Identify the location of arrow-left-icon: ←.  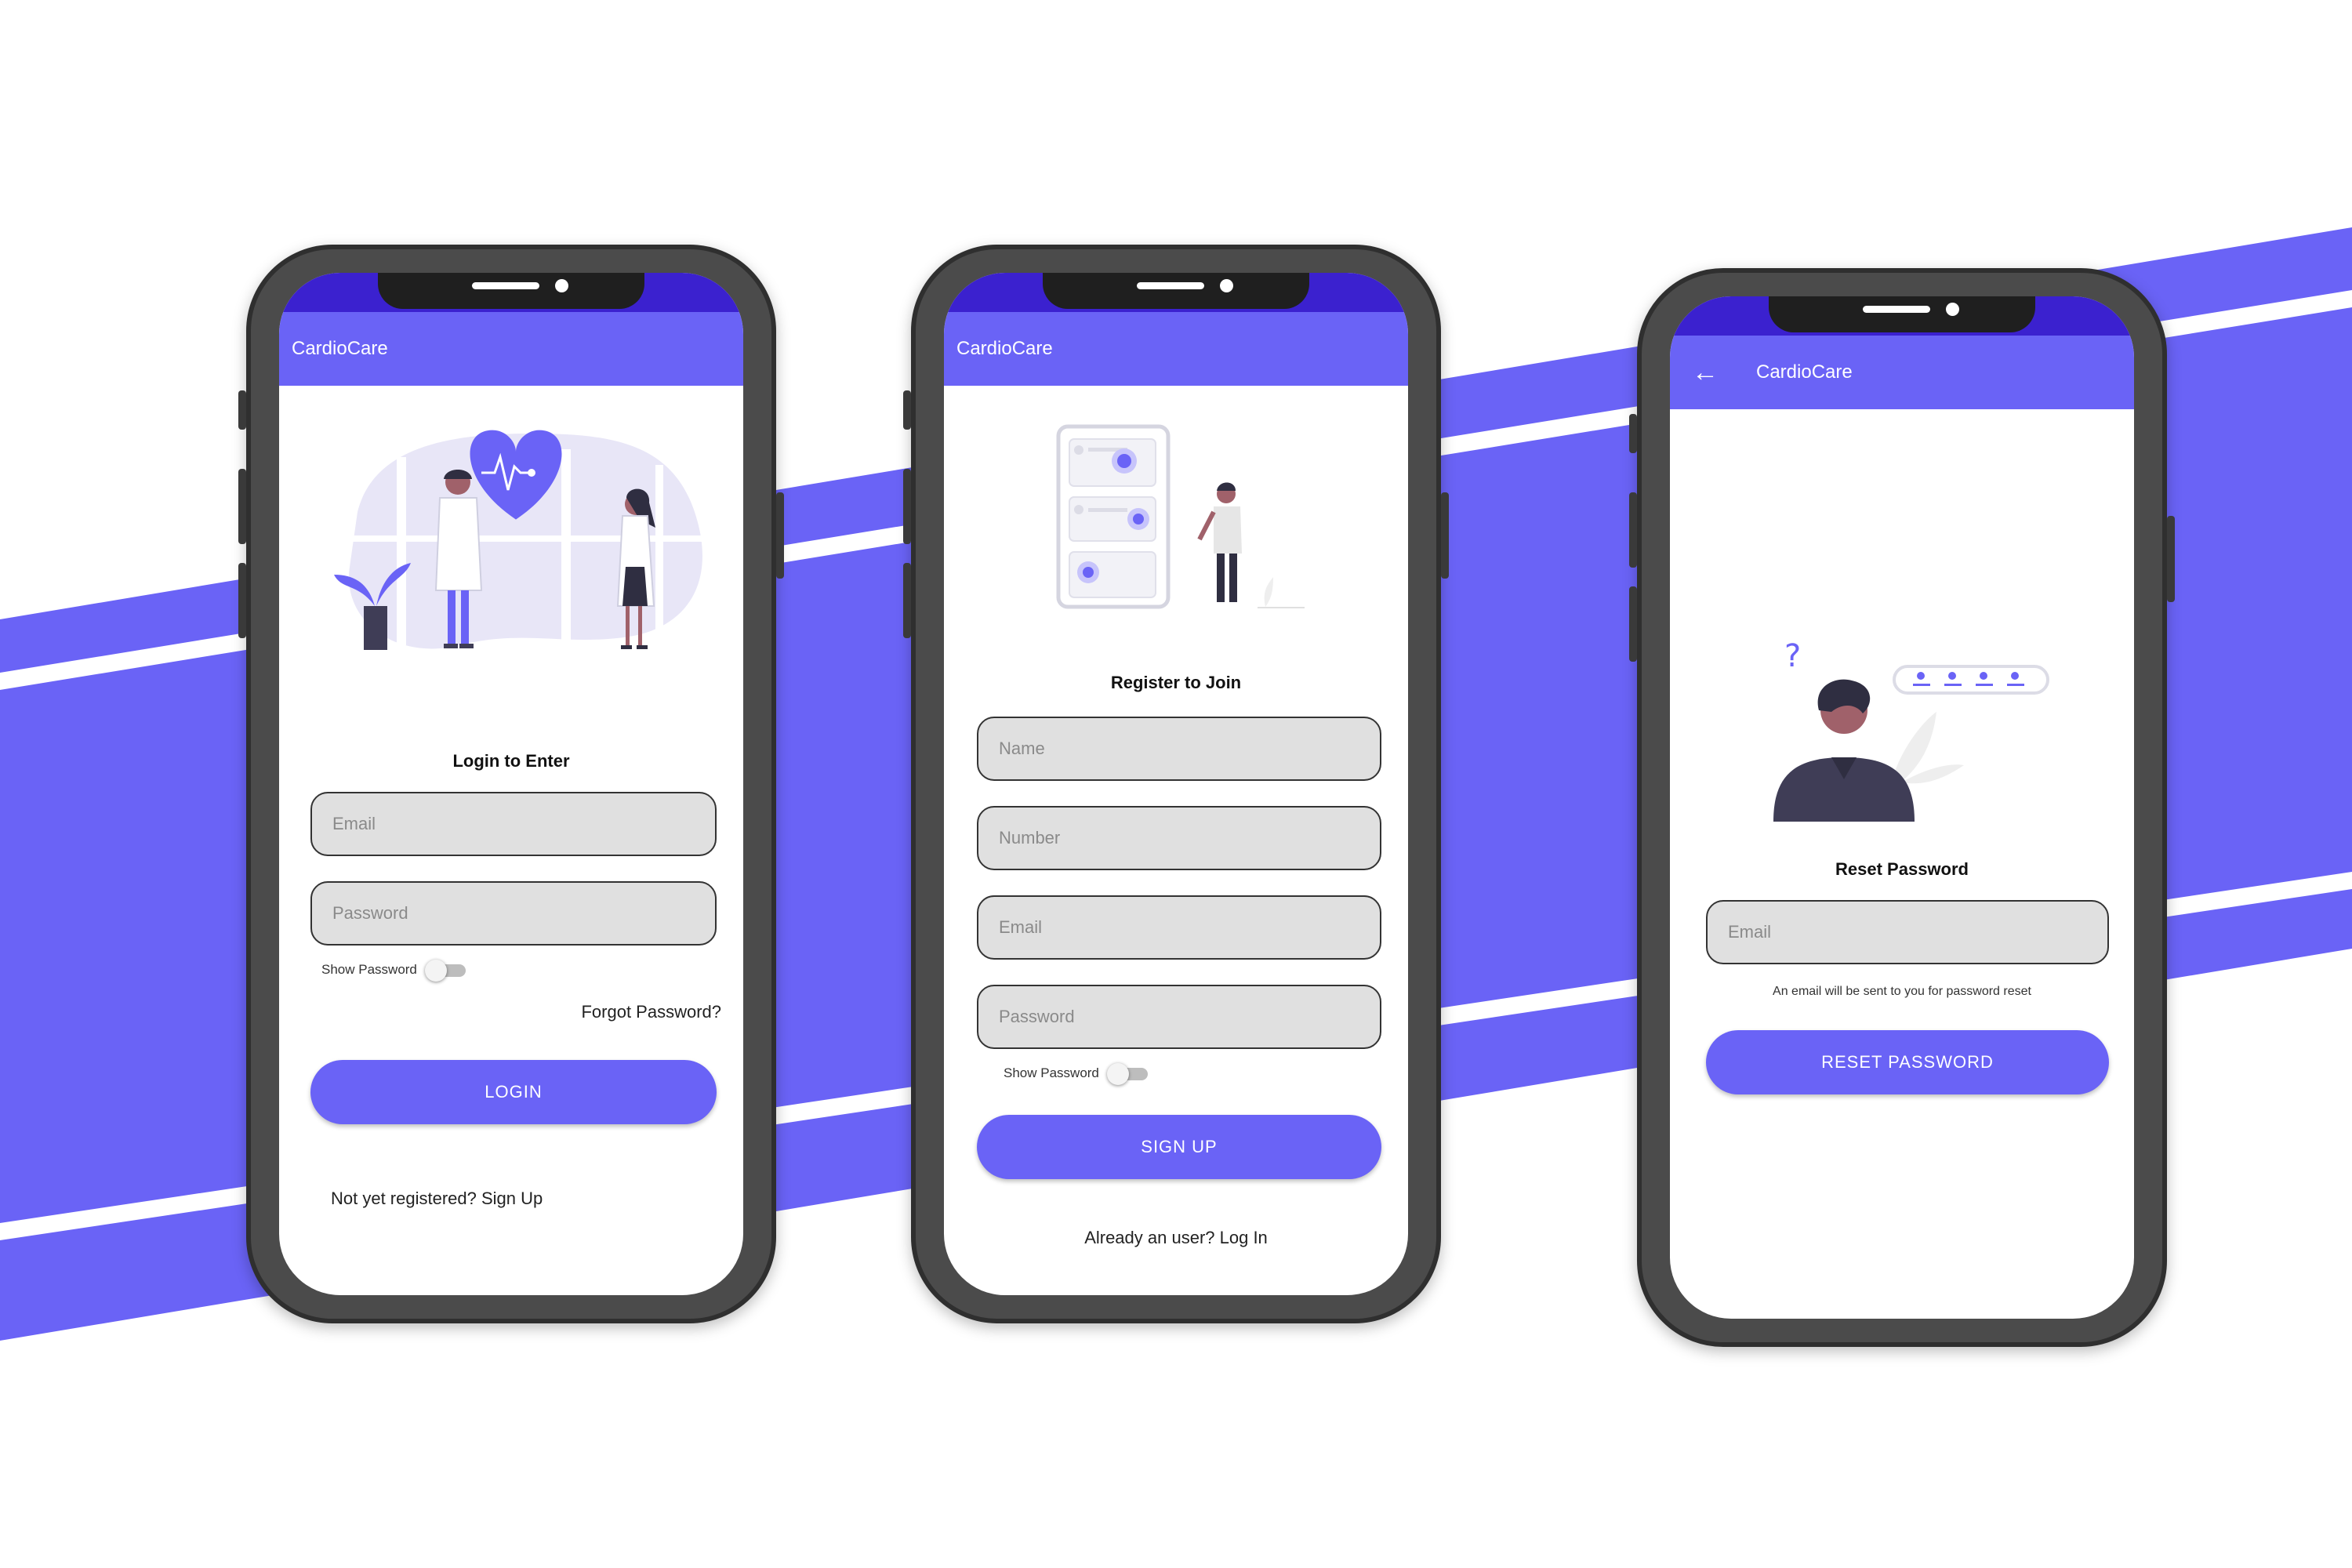
(1706, 372).